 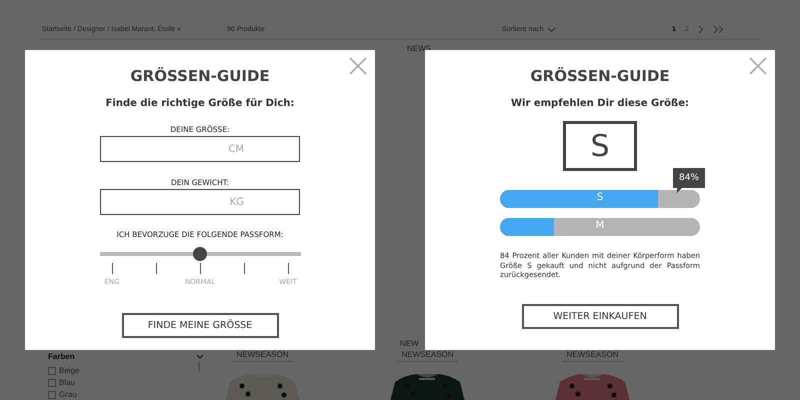 I want to click on filter-option: Blau, so click(x=123, y=382).